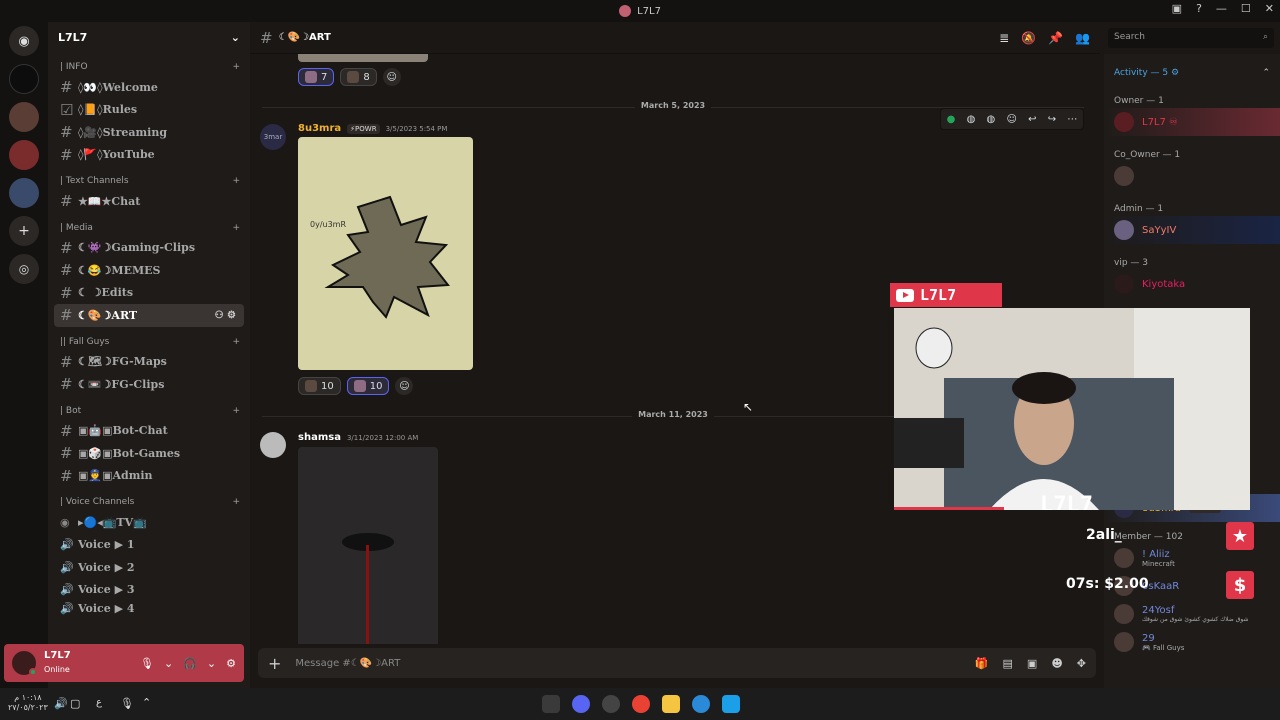 This screenshot has height=720, width=1280. I want to click on inbox-icon: ▣, so click(1177, 8).